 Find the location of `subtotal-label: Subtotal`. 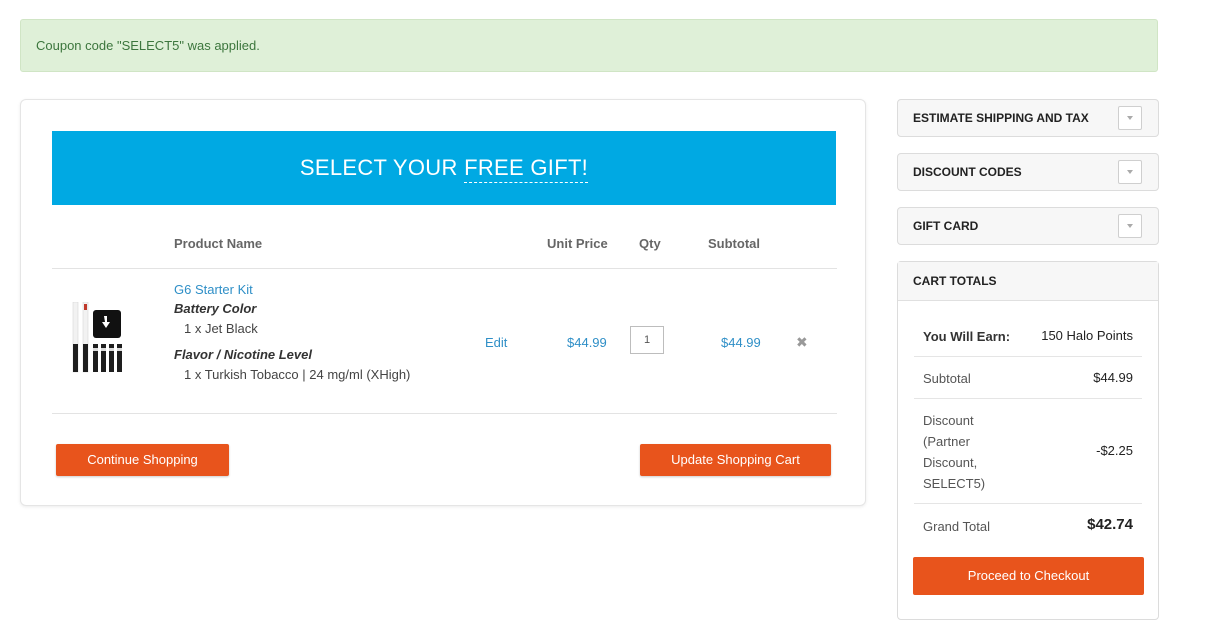

subtotal-label: Subtotal is located at coordinates (947, 378).